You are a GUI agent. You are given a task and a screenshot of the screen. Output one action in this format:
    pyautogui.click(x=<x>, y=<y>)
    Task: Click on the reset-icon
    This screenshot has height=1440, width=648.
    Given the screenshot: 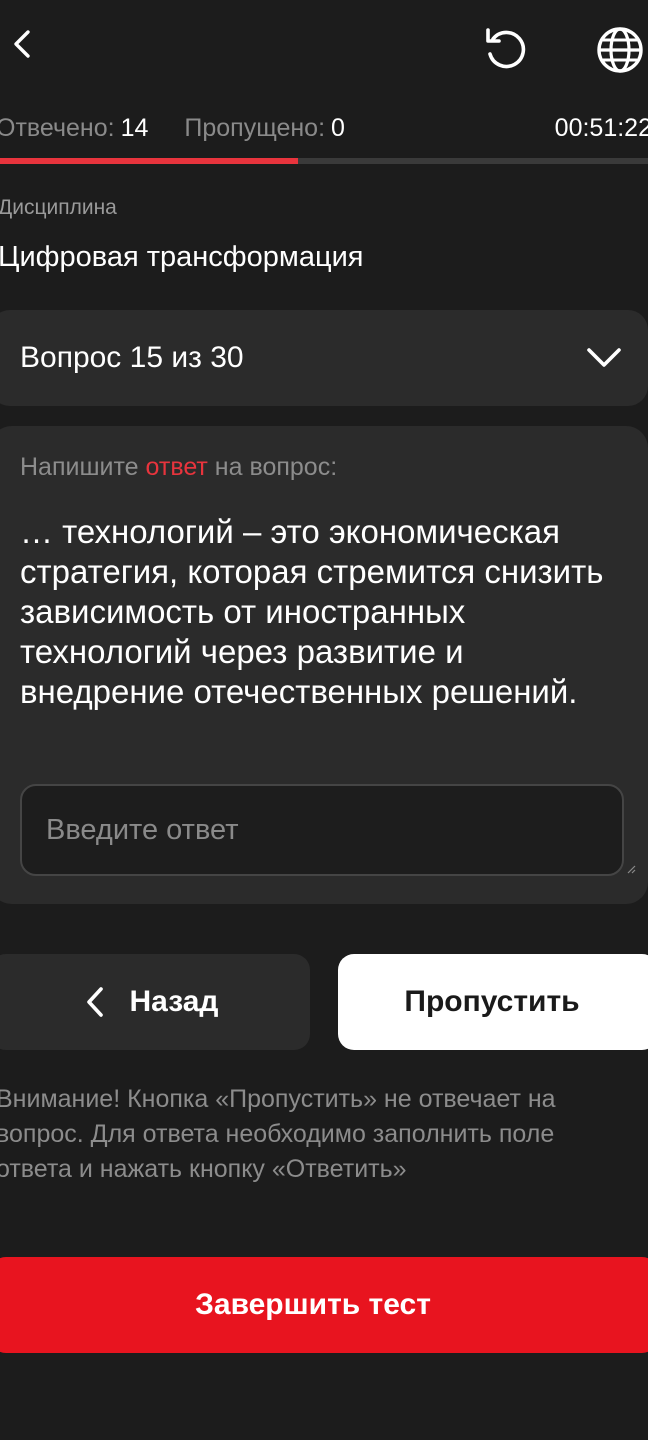 What is the action you would take?
    pyautogui.click(x=506, y=50)
    